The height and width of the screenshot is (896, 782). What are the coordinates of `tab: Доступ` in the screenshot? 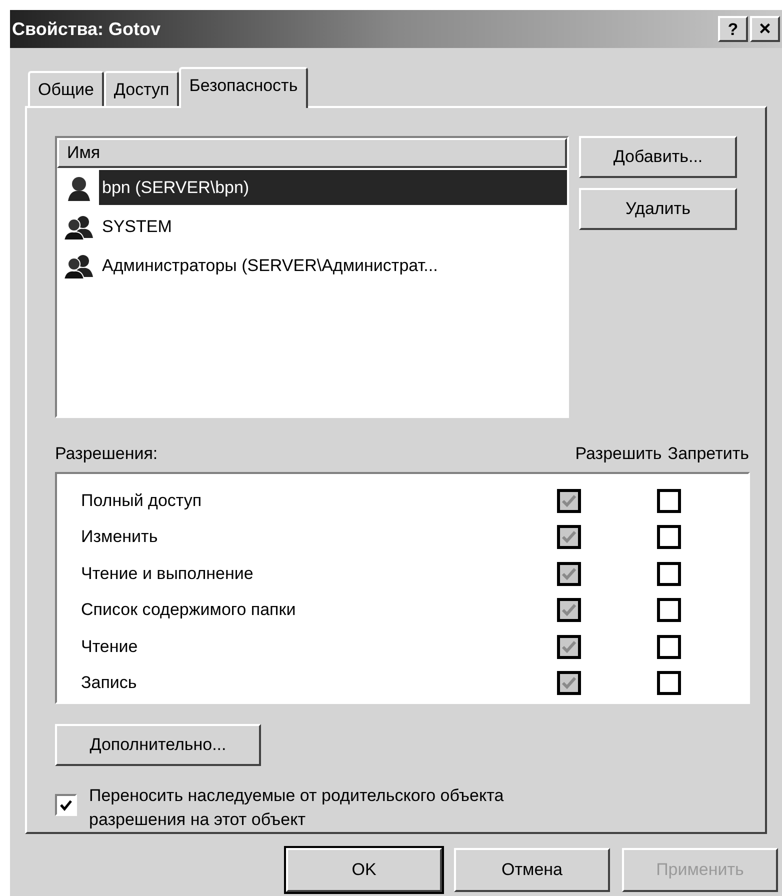 It's located at (142, 88).